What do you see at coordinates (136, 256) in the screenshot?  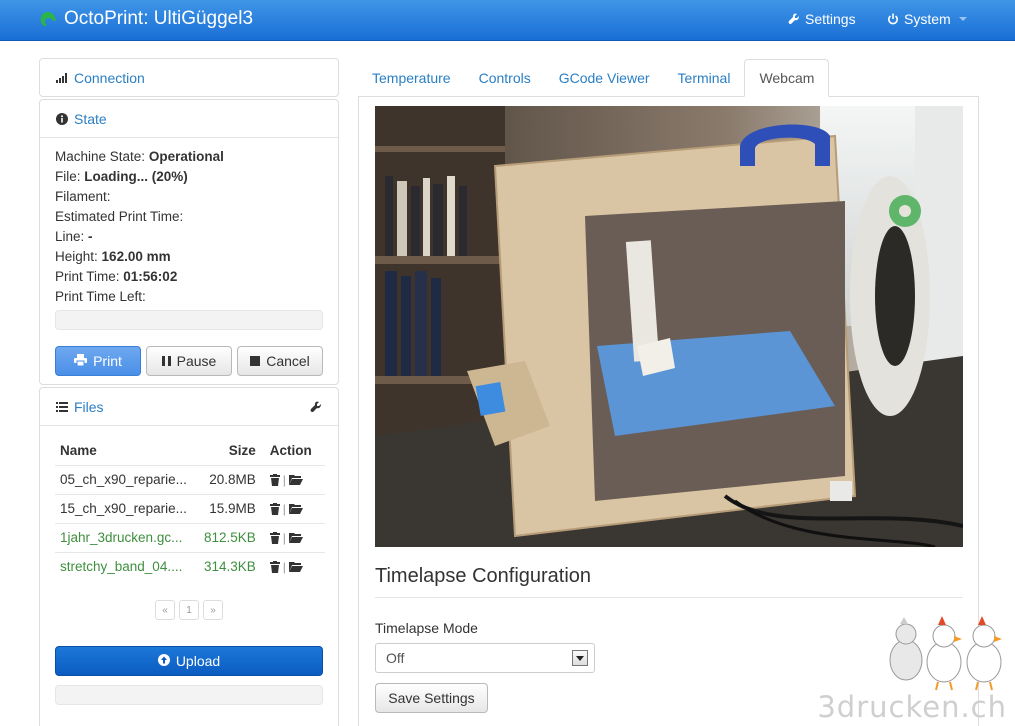 I see `height-value: 162.00 mm` at bounding box center [136, 256].